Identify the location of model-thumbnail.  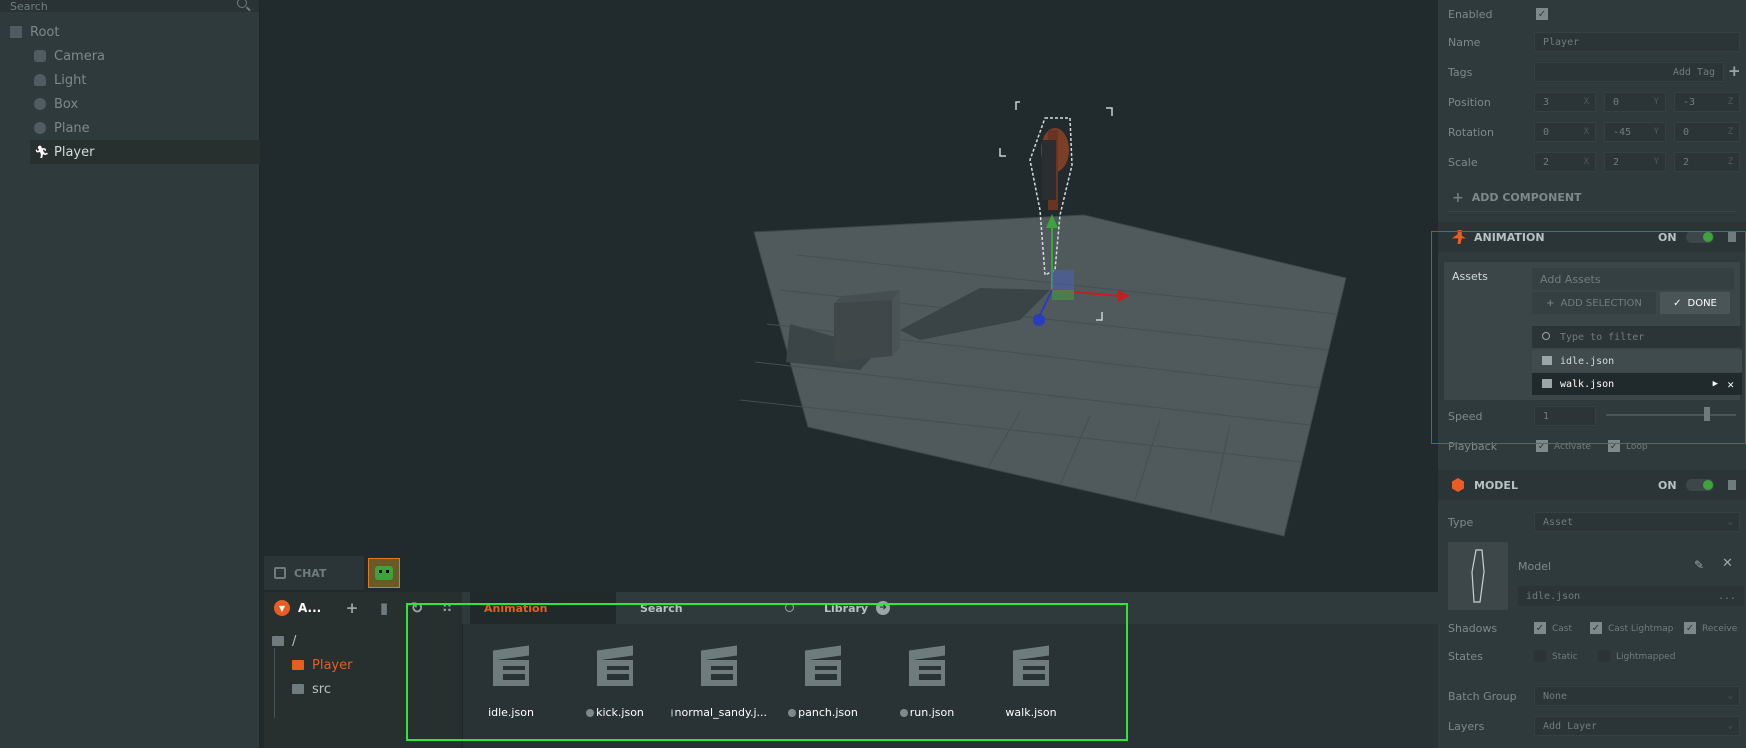
(1478, 576).